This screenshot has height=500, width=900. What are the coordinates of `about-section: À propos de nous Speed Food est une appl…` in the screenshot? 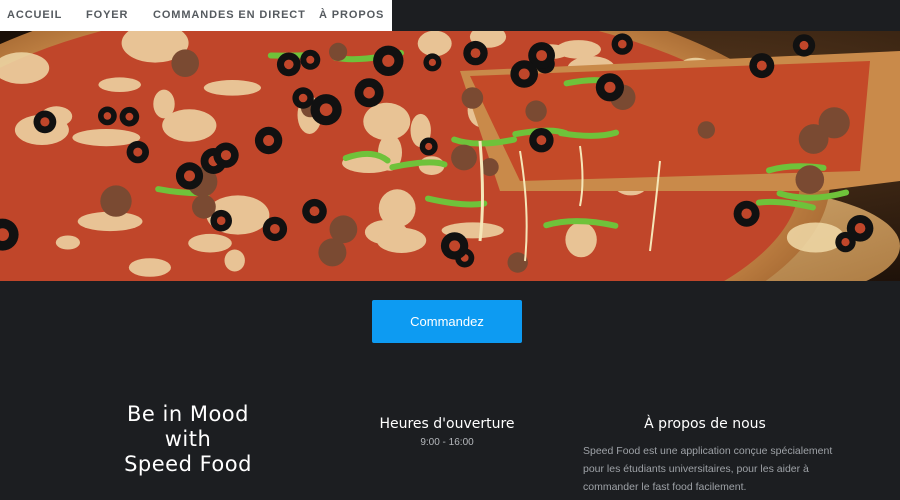 It's located at (708, 455).